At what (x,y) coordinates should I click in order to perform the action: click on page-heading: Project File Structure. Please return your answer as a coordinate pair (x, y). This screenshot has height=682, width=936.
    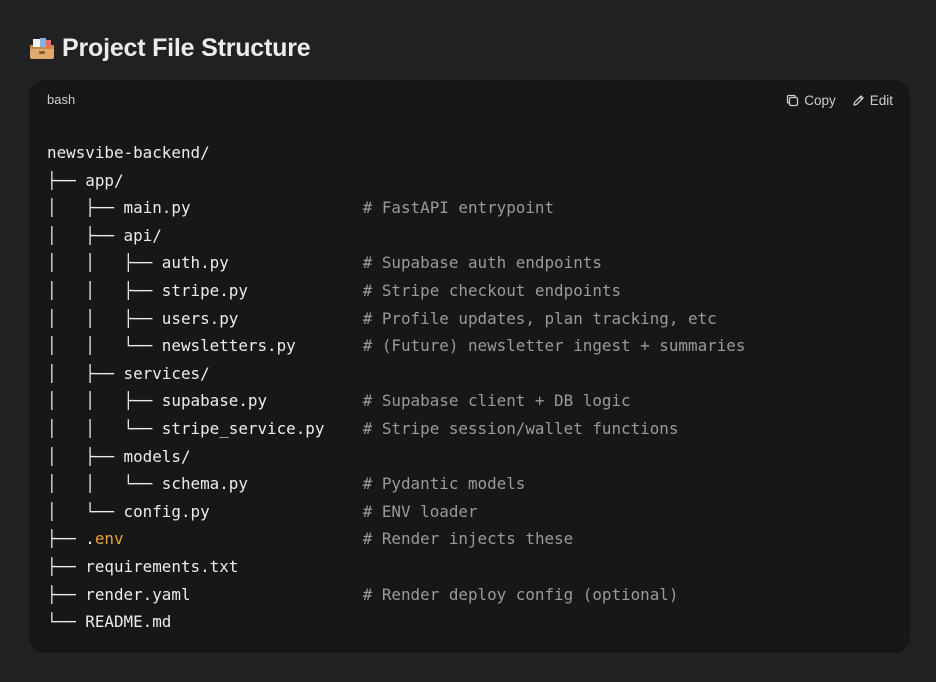
    Looking at the image, I should click on (170, 48).